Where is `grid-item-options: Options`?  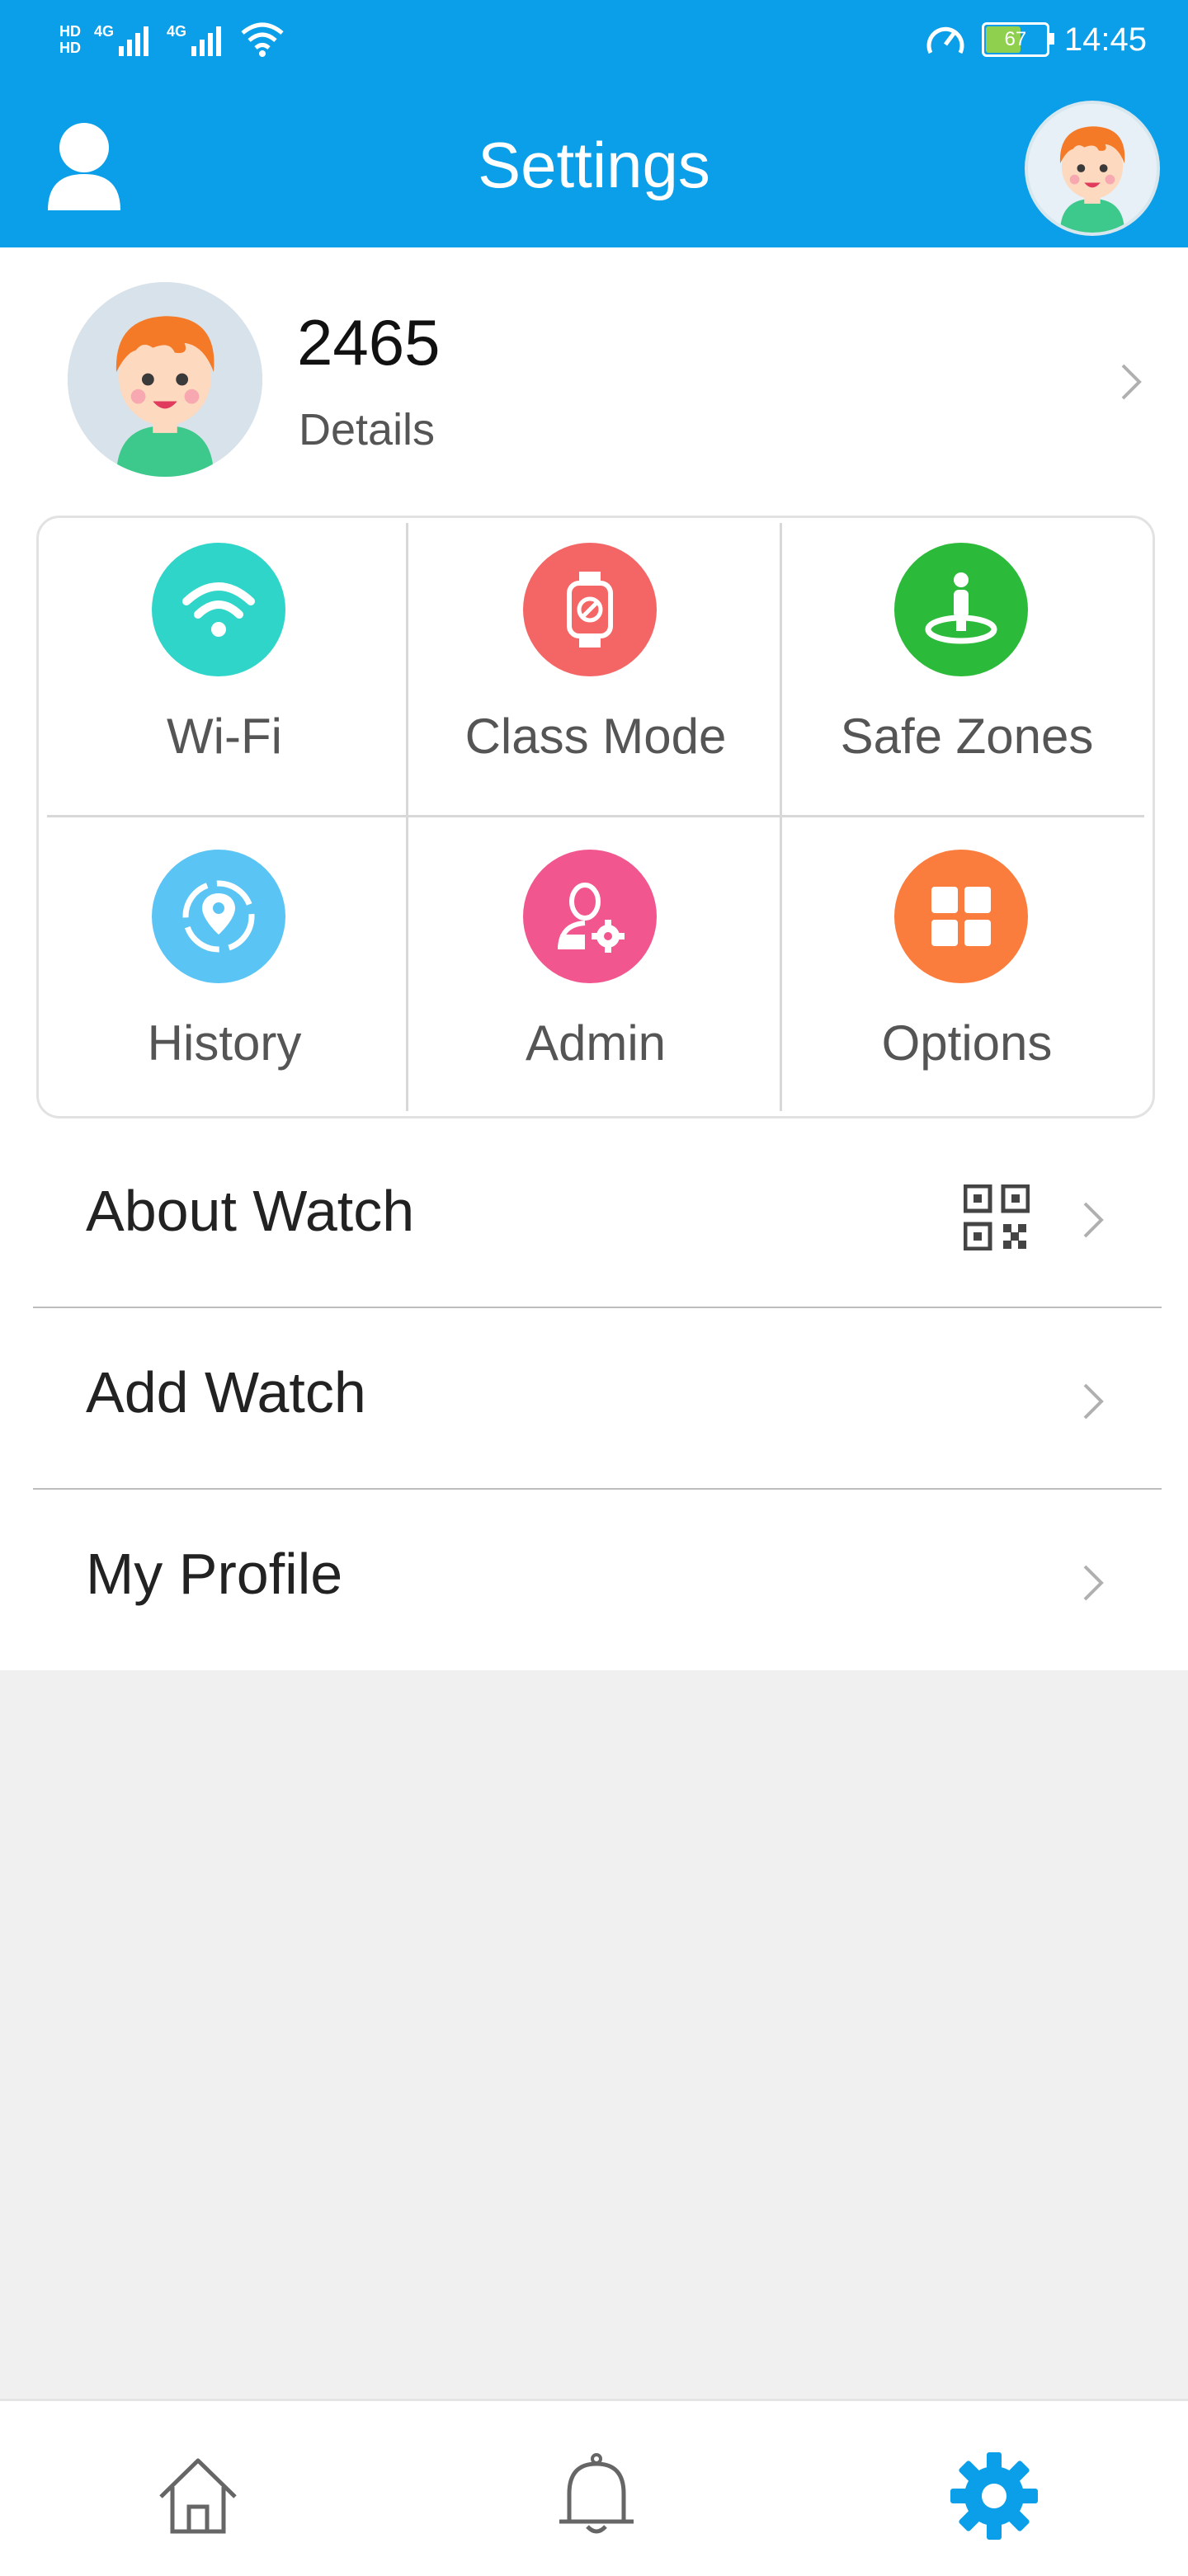
grid-item-options: Options is located at coordinates (967, 970).